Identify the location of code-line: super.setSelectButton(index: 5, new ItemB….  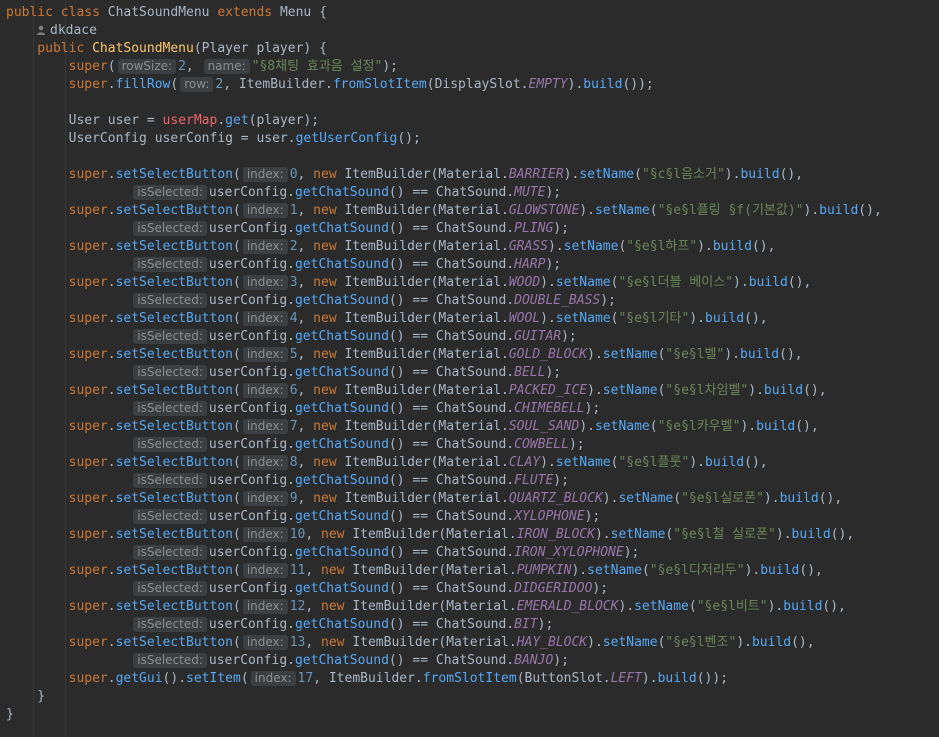
(404, 355).